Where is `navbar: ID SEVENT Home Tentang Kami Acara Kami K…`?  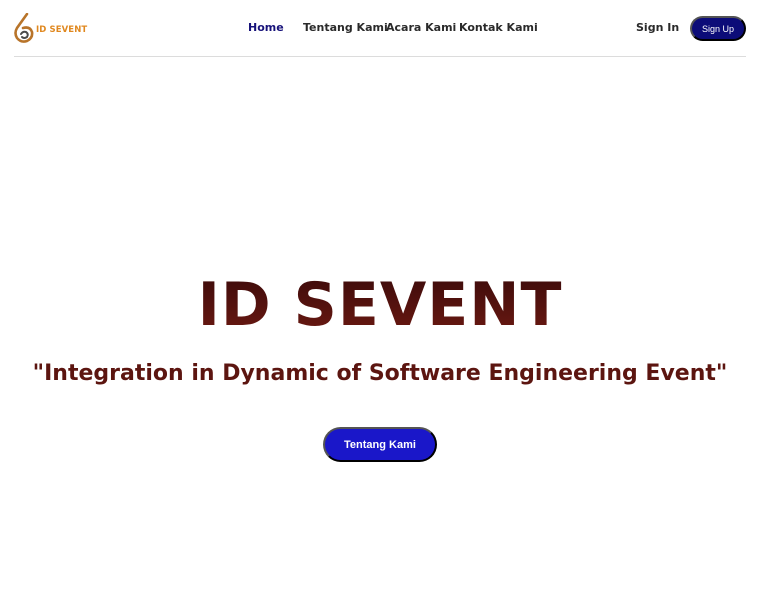
navbar: ID SEVENT Home Tentang Kami Acara Kami K… is located at coordinates (380, 28).